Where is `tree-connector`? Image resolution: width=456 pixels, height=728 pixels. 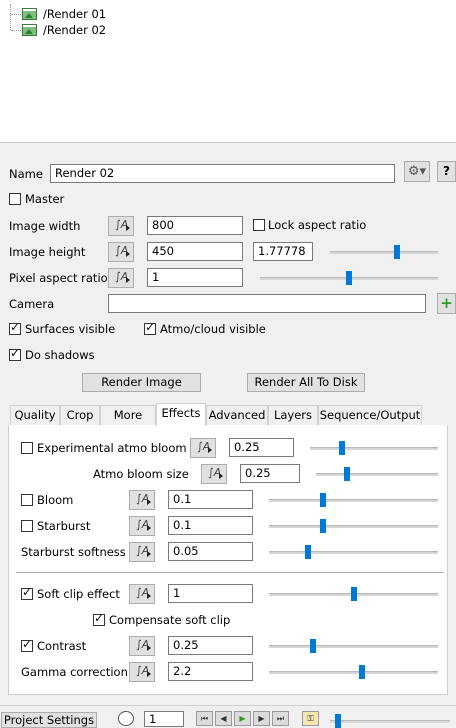 tree-connector is located at coordinates (16, 14).